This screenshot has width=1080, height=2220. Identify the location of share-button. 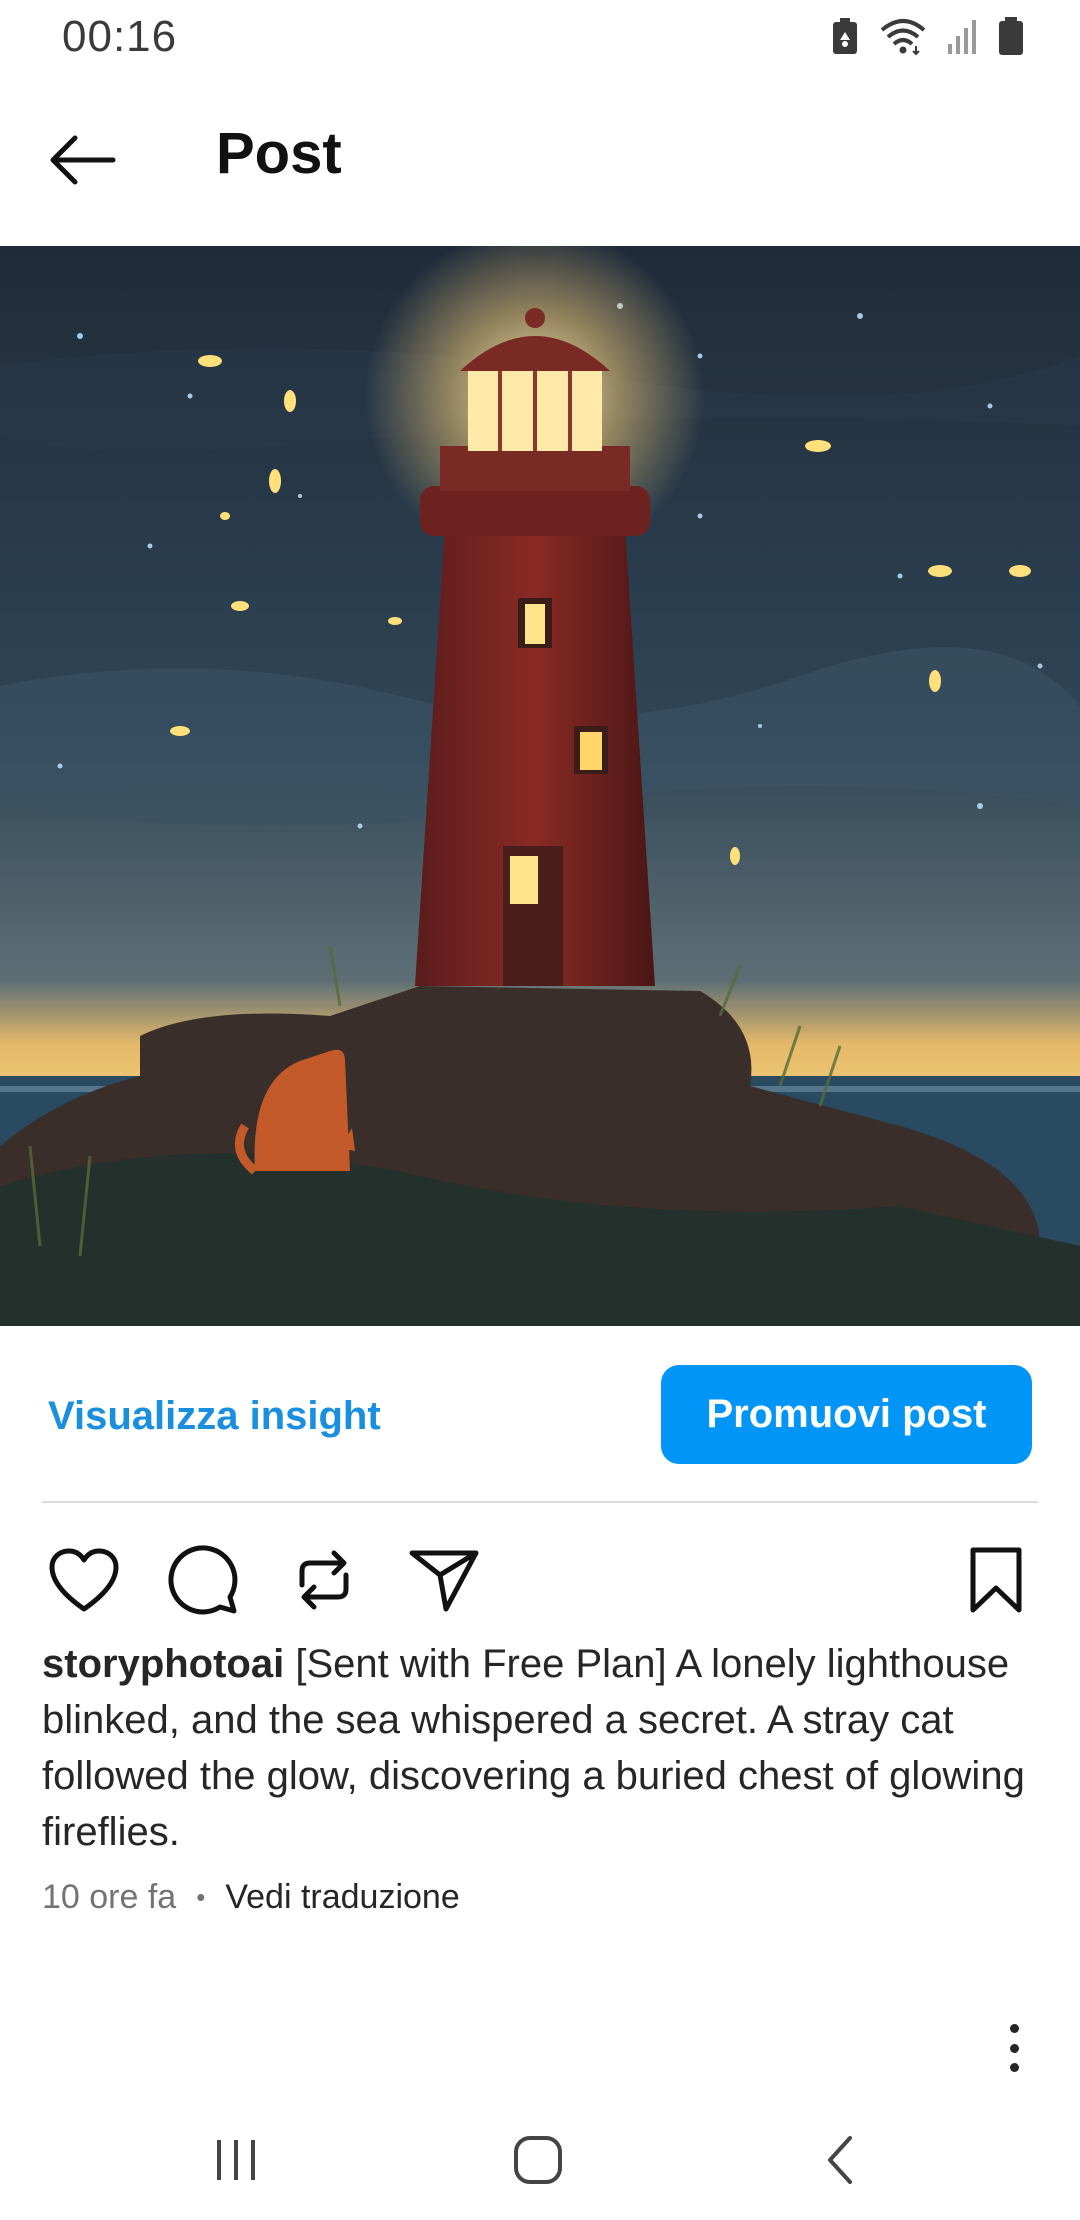
(444, 1580).